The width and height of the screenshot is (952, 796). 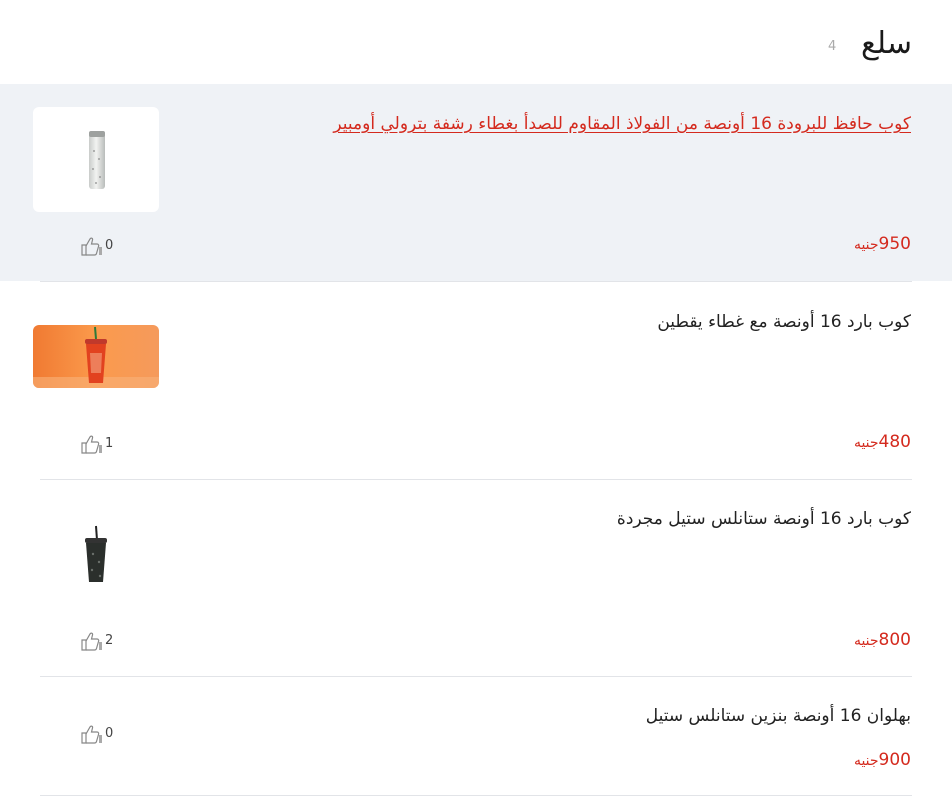 I want to click on price-amount: 800, so click(x=894, y=640).